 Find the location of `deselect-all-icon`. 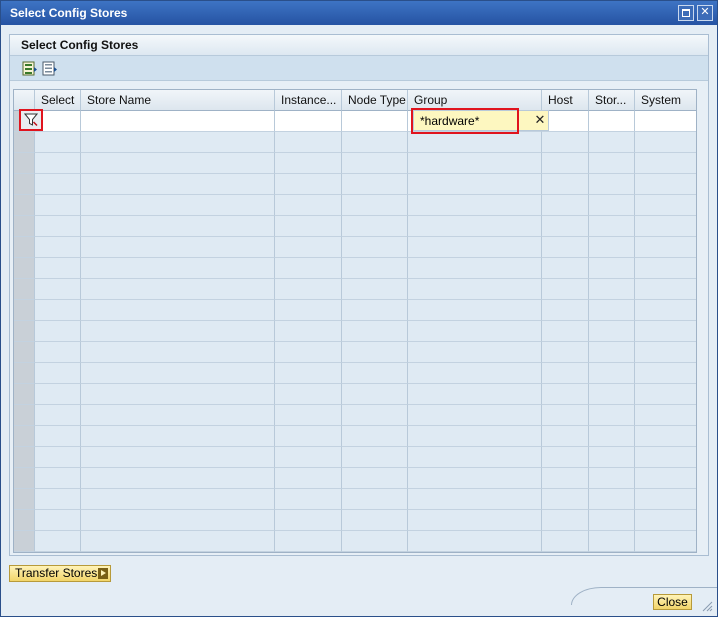

deselect-all-icon is located at coordinates (50, 68).